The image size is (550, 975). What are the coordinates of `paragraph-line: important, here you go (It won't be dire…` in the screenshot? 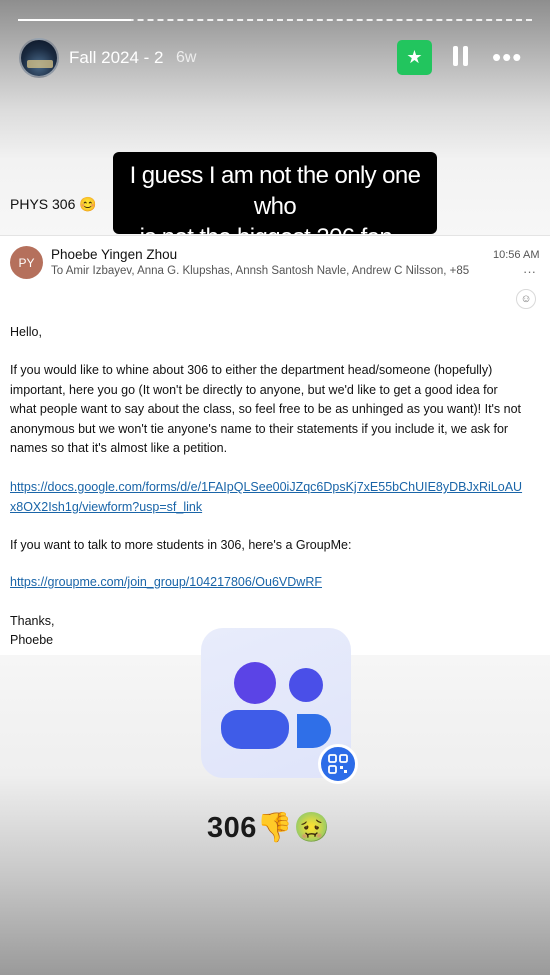 It's located at (254, 389).